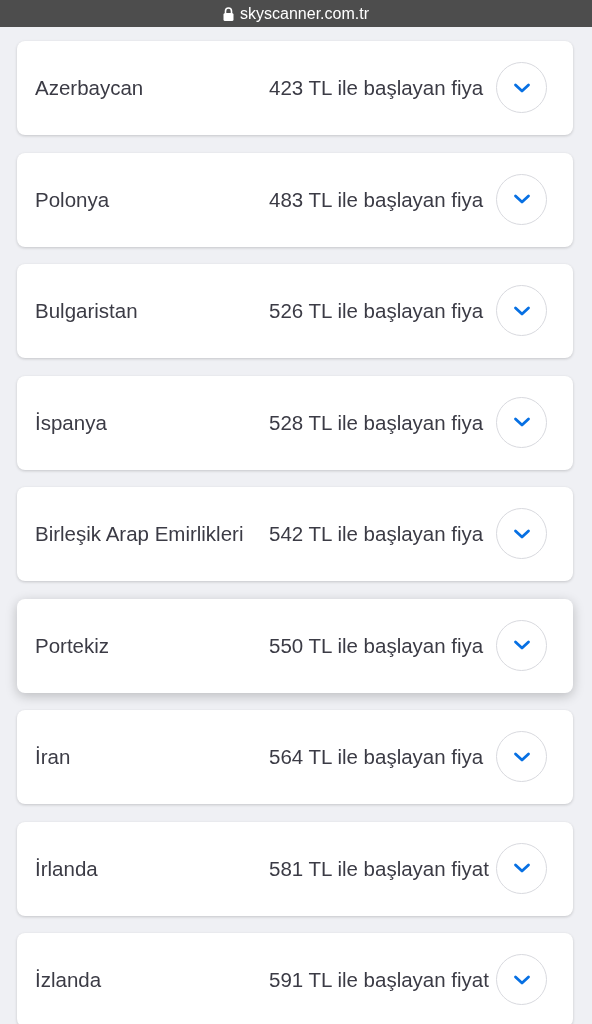  Describe the element at coordinates (67, 868) in the screenshot. I see `country-name: İrlanda` at that location.